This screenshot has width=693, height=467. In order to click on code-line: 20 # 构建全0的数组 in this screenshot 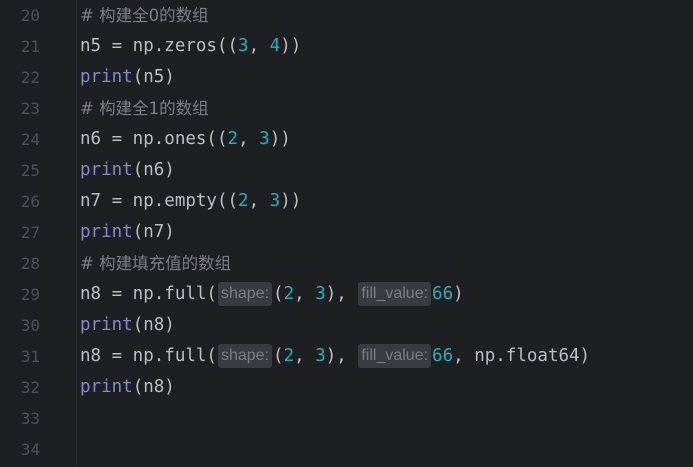, I will do `click(346, 15)`.